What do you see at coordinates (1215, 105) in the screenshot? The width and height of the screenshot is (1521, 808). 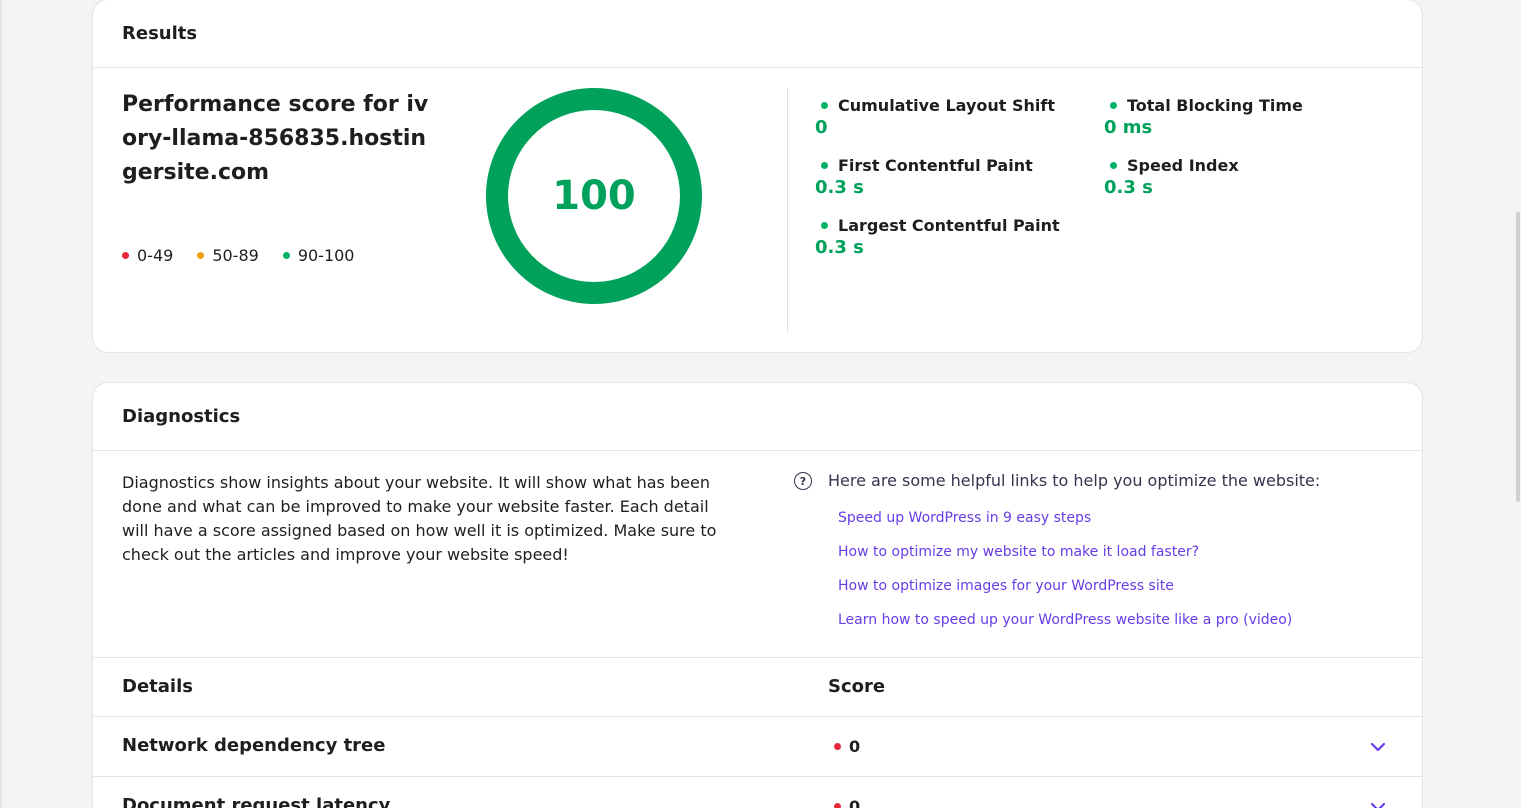 I see `metric-name: Total Blocking Time` at bounding box center [1215, 105].